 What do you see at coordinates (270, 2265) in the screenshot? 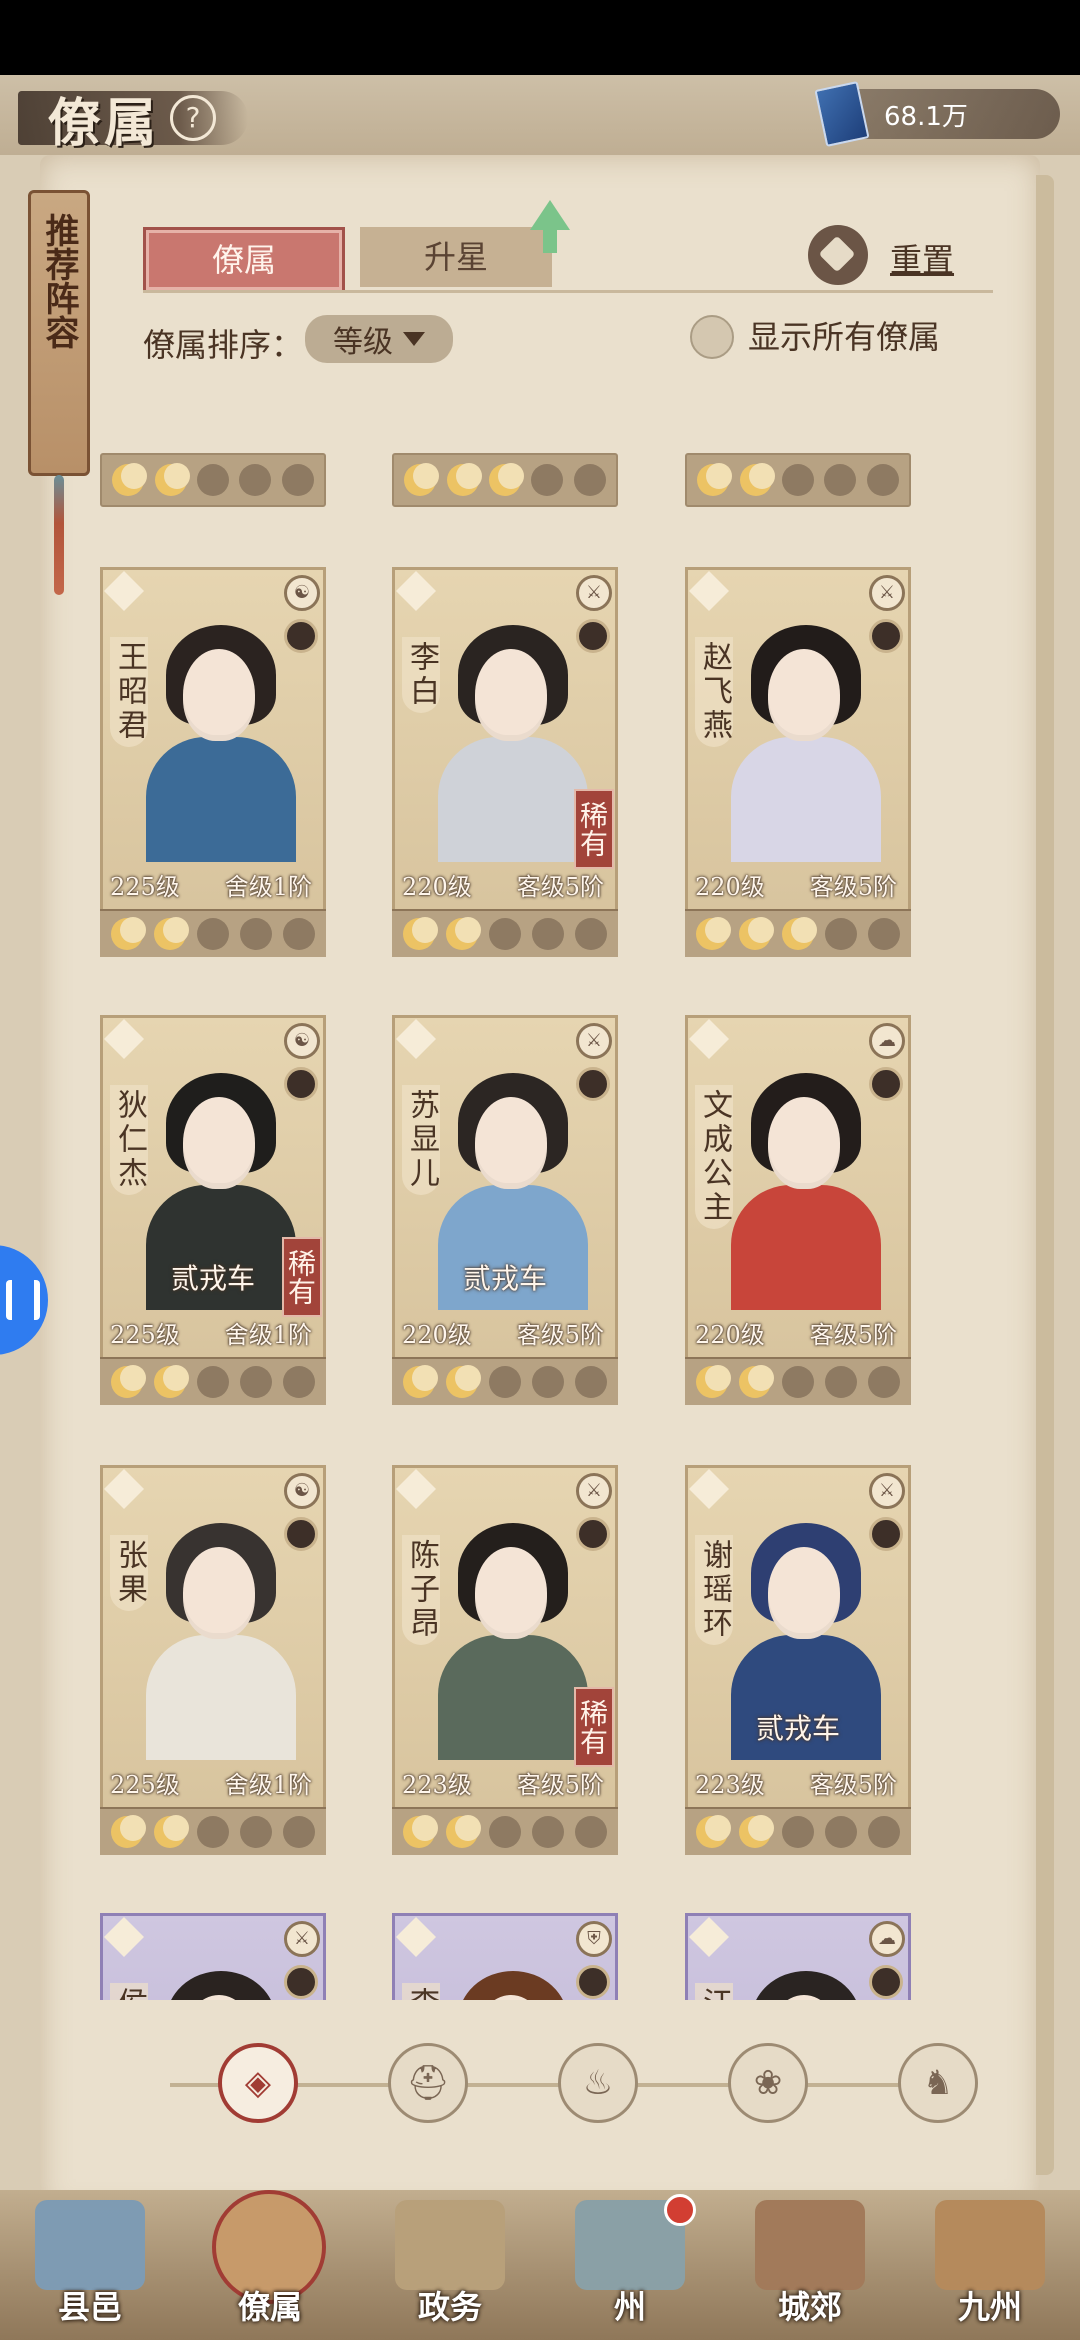
I see `nav-item-1: 僚属` at bounding box center [270, 2265].